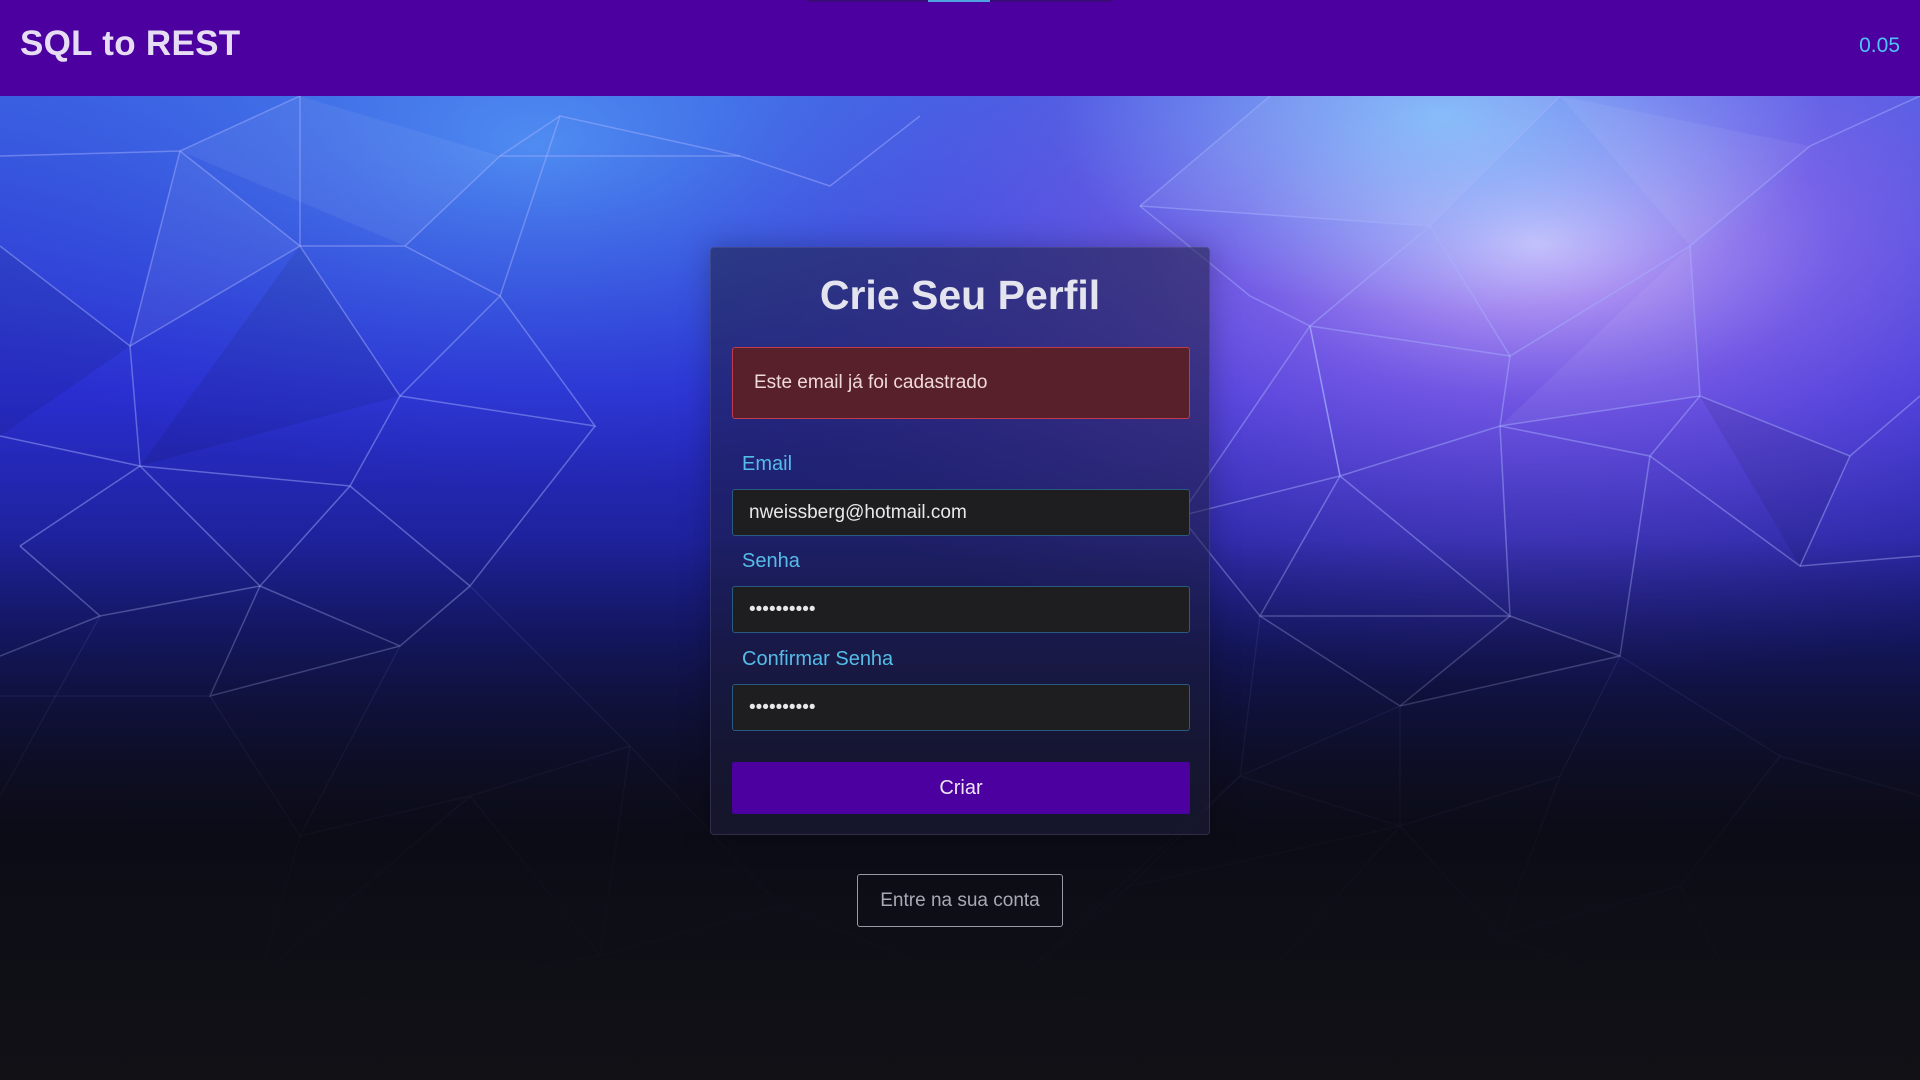 This screenshot has height=1080, width=1920. I want to click on app-version: 0.05, so click(1879, 45).